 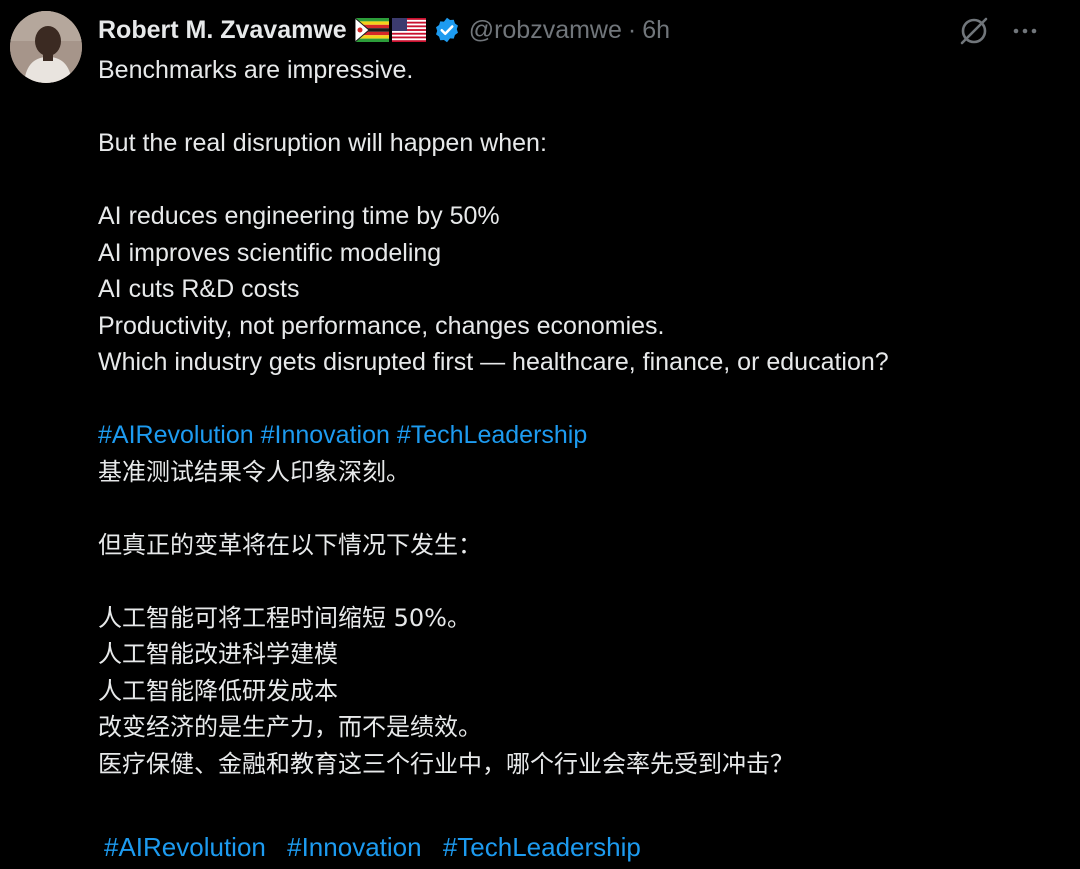 I want to click on text-line: 医疗保健、金融和教育这三个行业中，哪个行业会率先受到冲击？, so click(x=446, y=763).